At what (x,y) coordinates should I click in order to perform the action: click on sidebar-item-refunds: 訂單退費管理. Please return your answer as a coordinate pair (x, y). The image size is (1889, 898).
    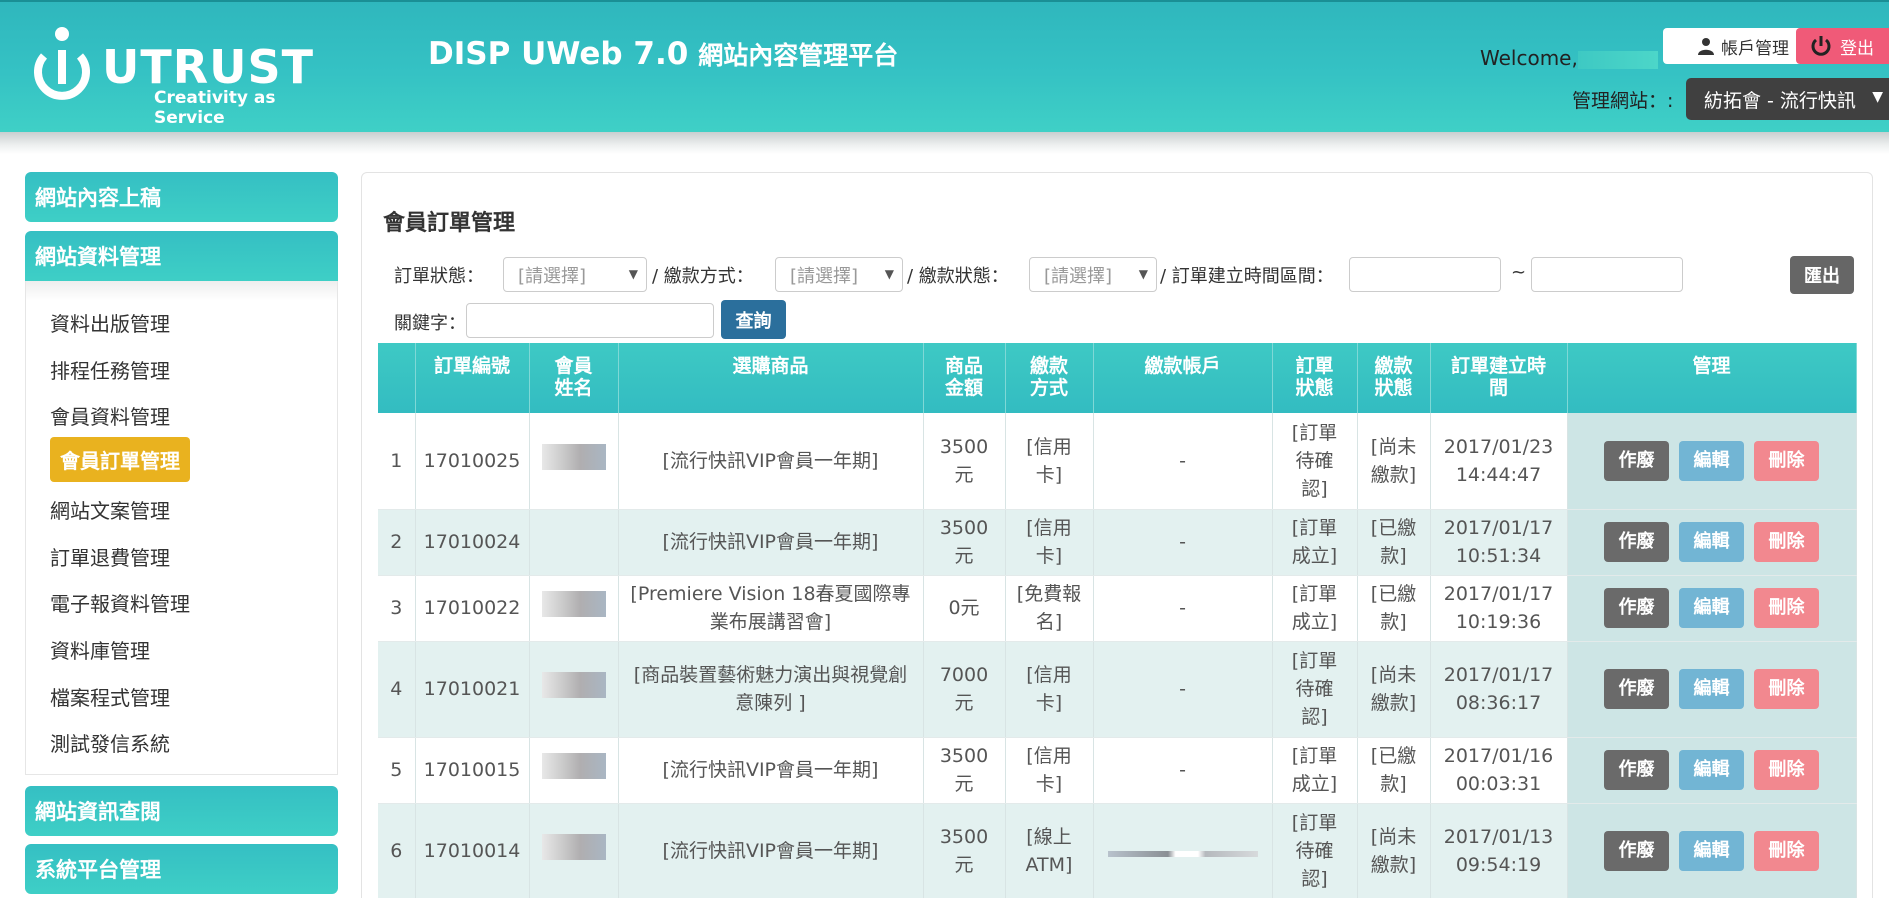
    Looking at the image, I should click on (110, 556).